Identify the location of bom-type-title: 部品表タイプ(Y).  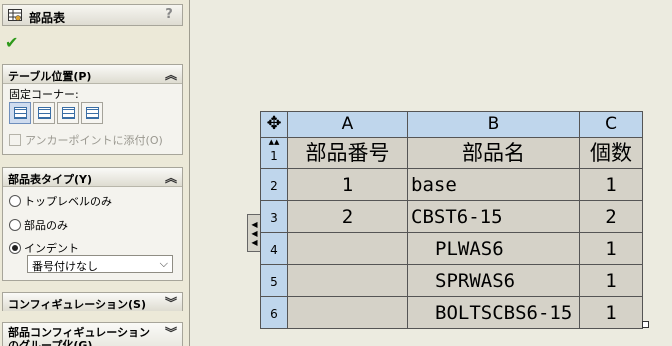
(50, 179).